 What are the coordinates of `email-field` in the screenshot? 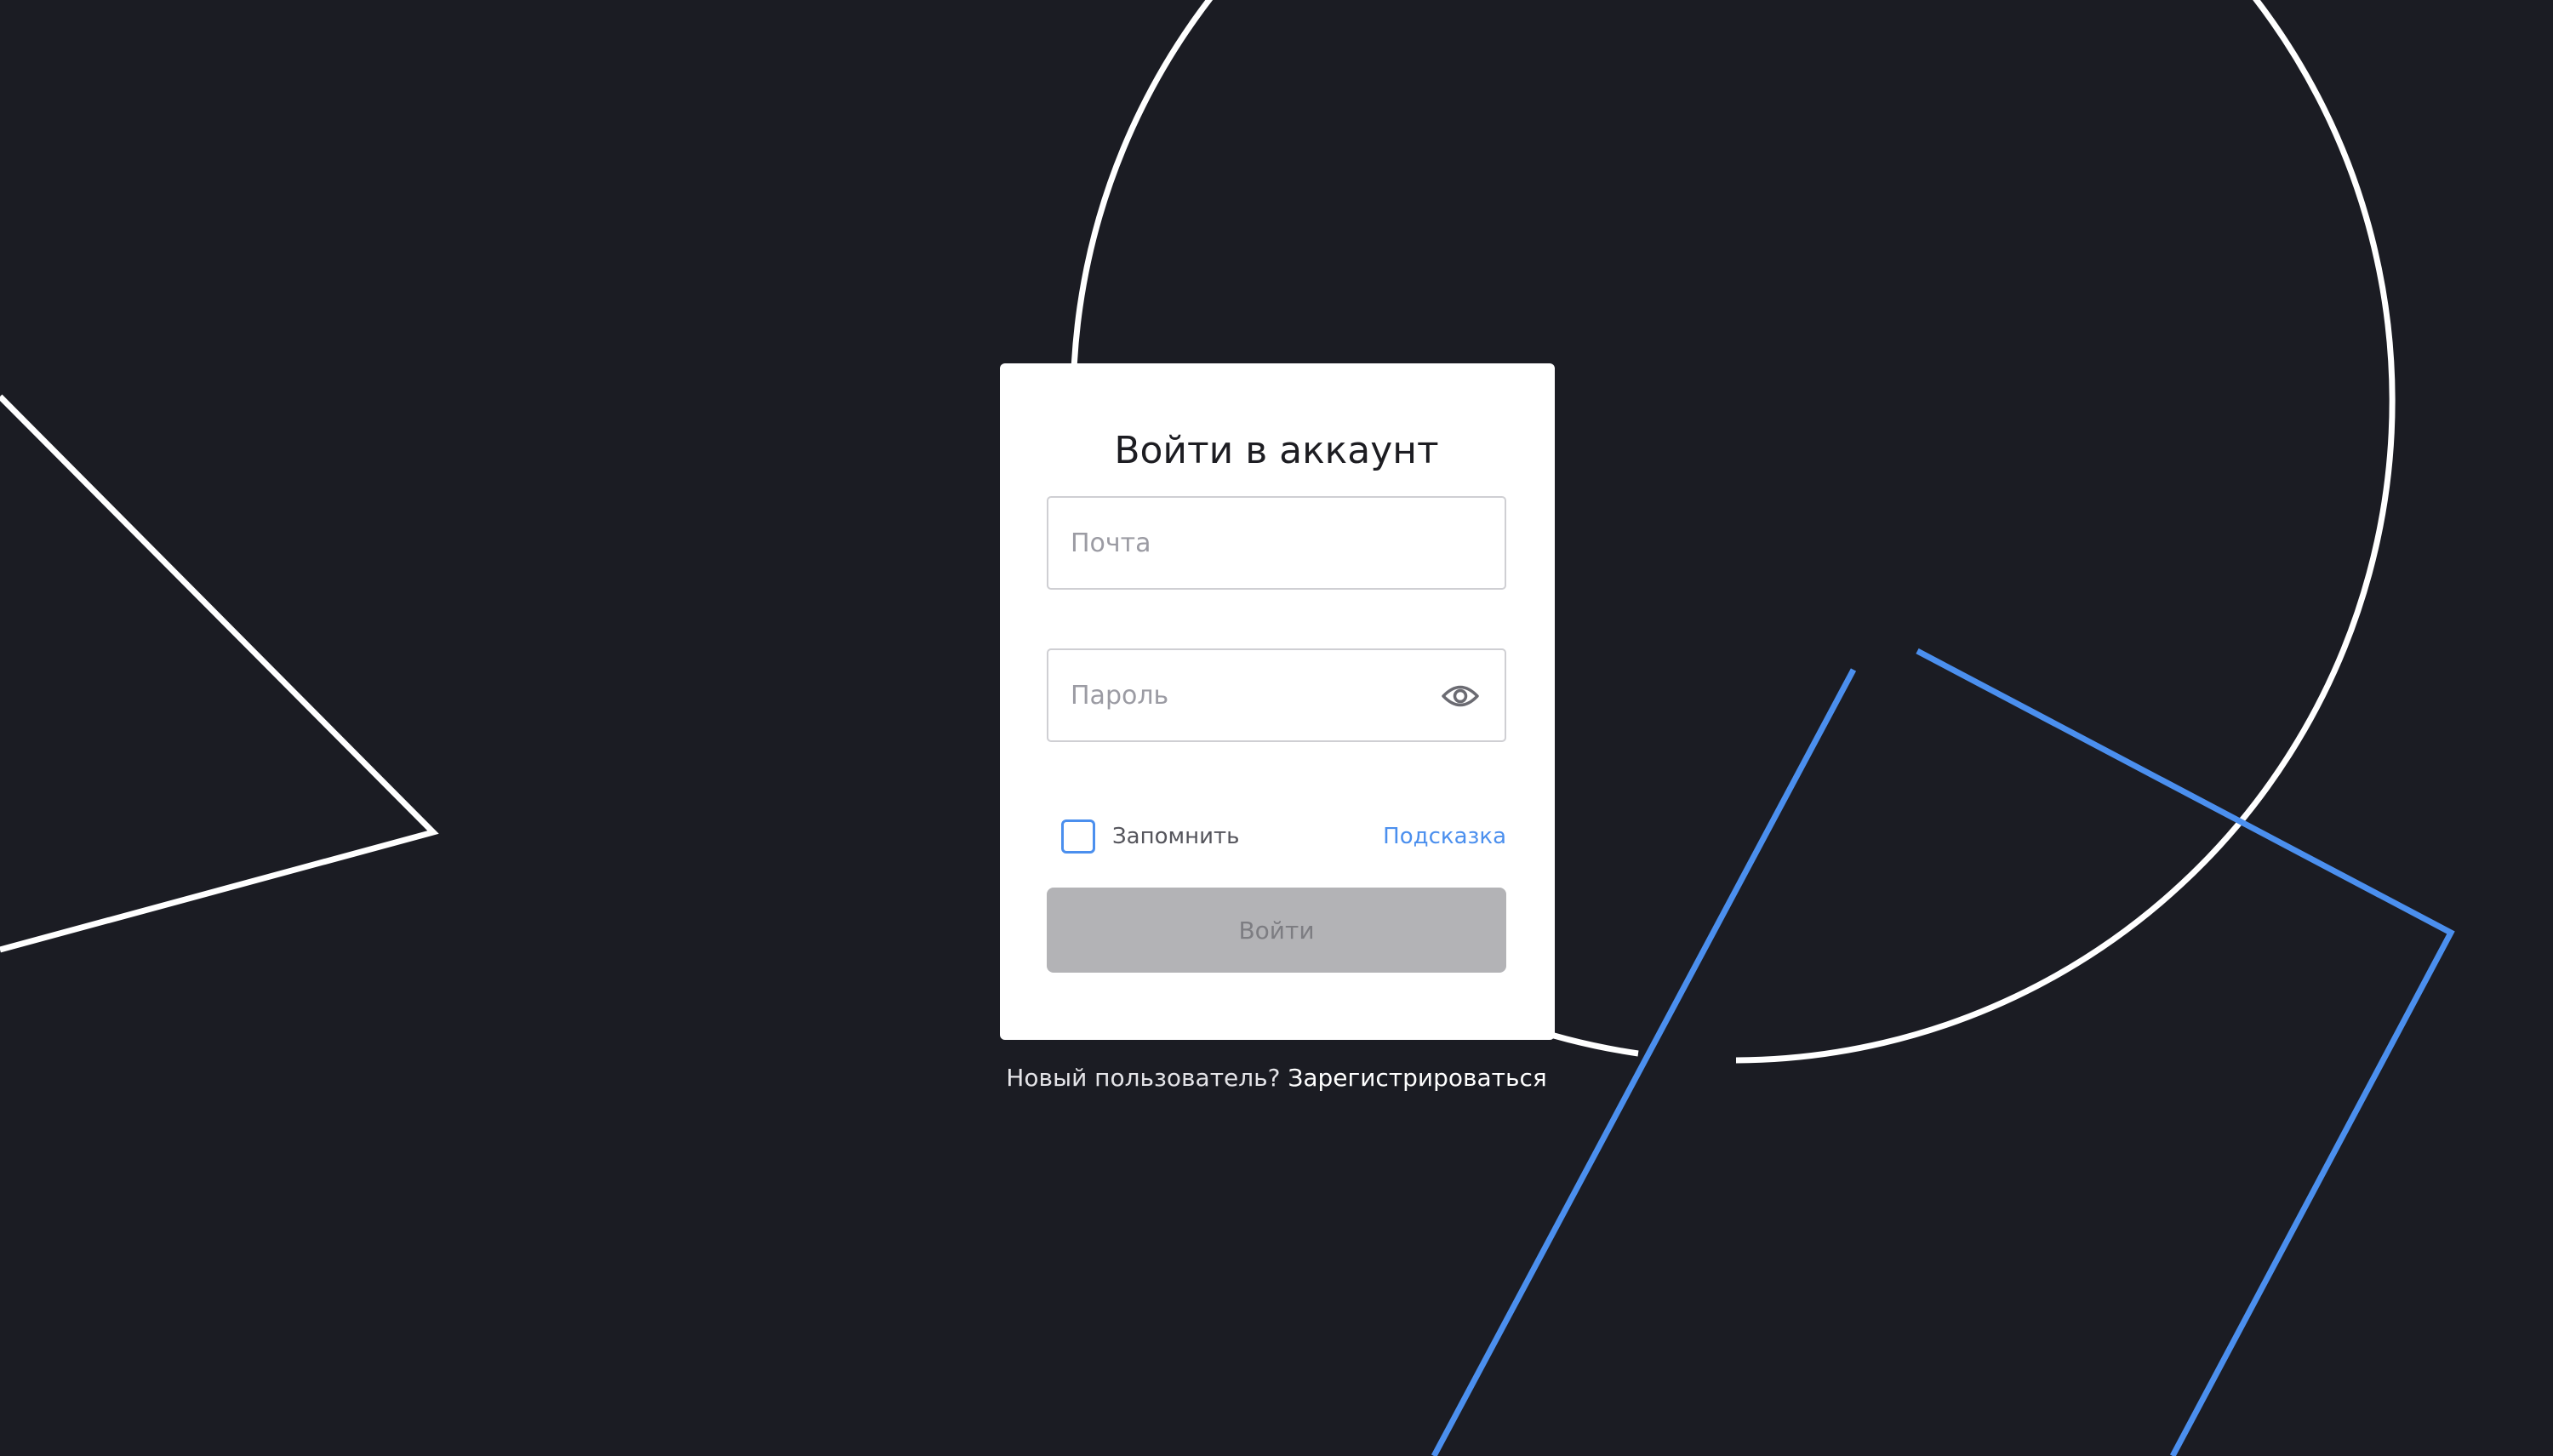 It's located at (1276, 543).